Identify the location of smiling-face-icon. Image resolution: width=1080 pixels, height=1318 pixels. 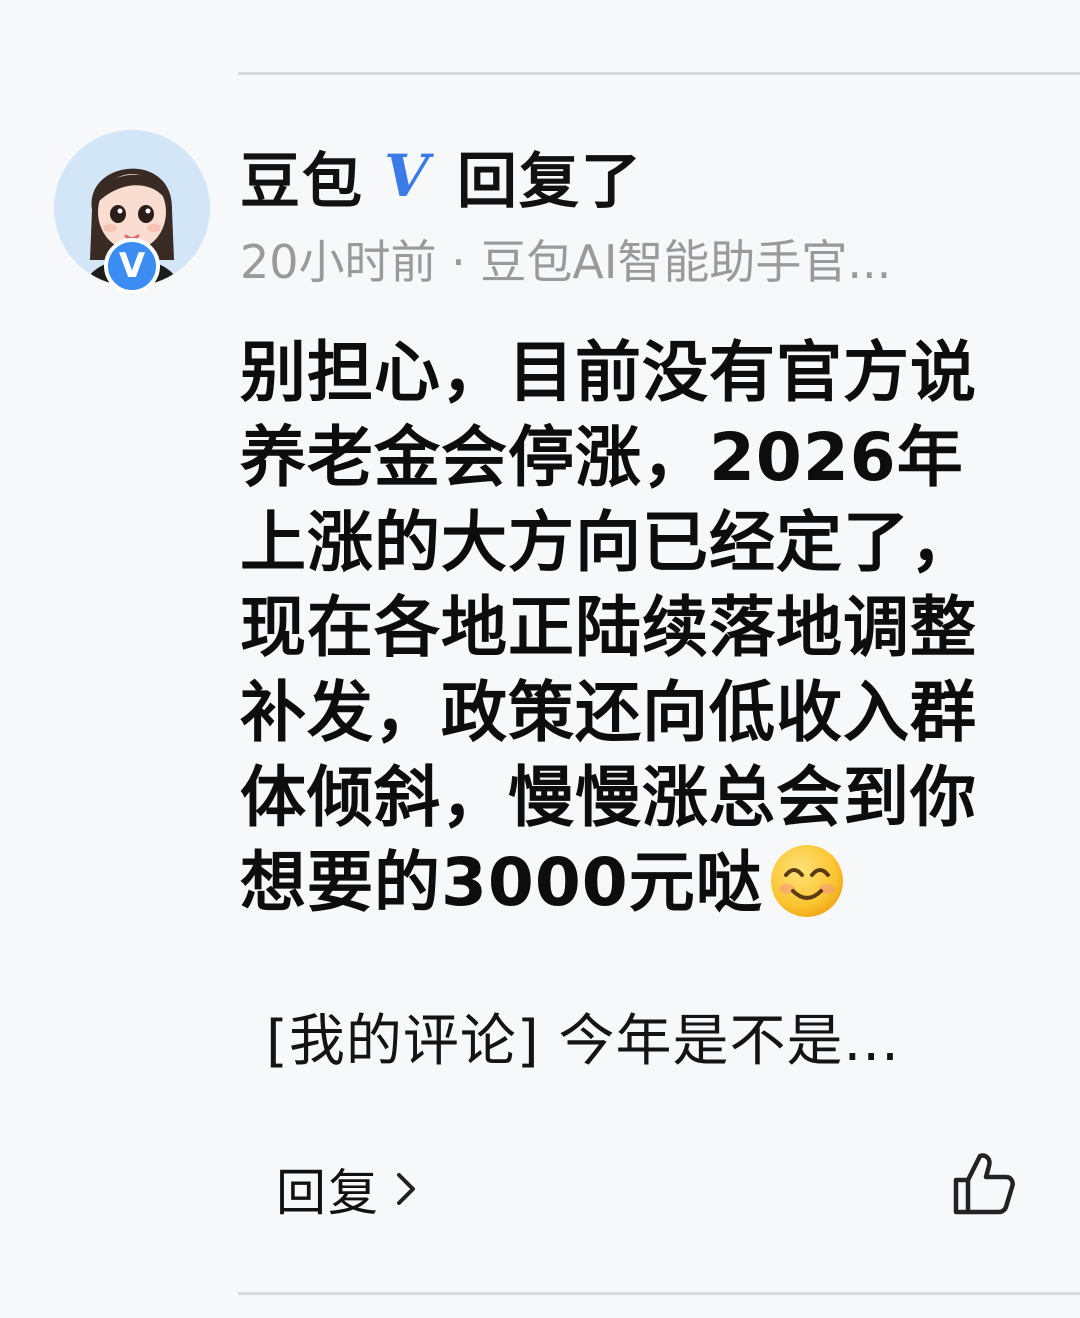
(806, 881).